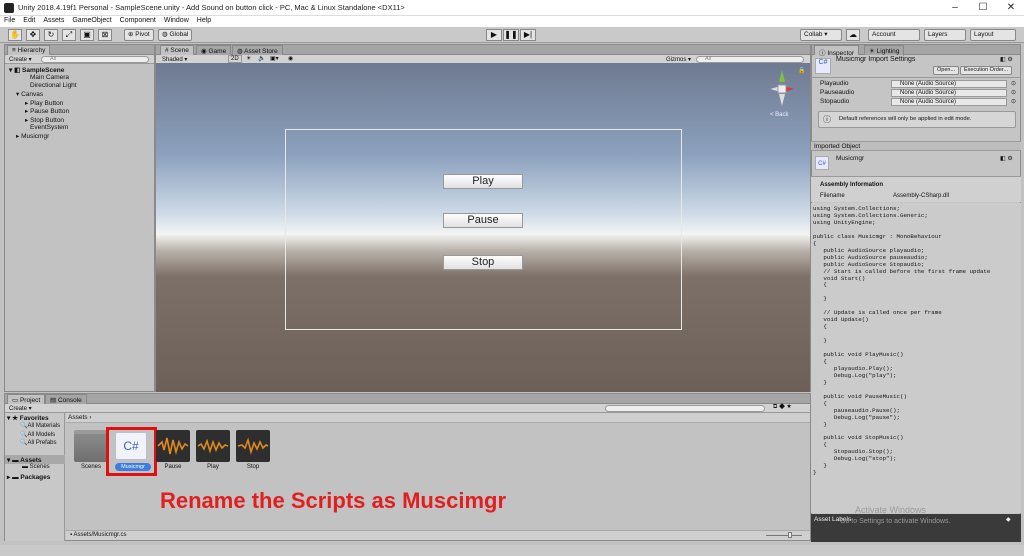  What do you see at coordinates (9, 20) in the screenshot?
I see `menu-file: File` at bounding box center [9, 20].